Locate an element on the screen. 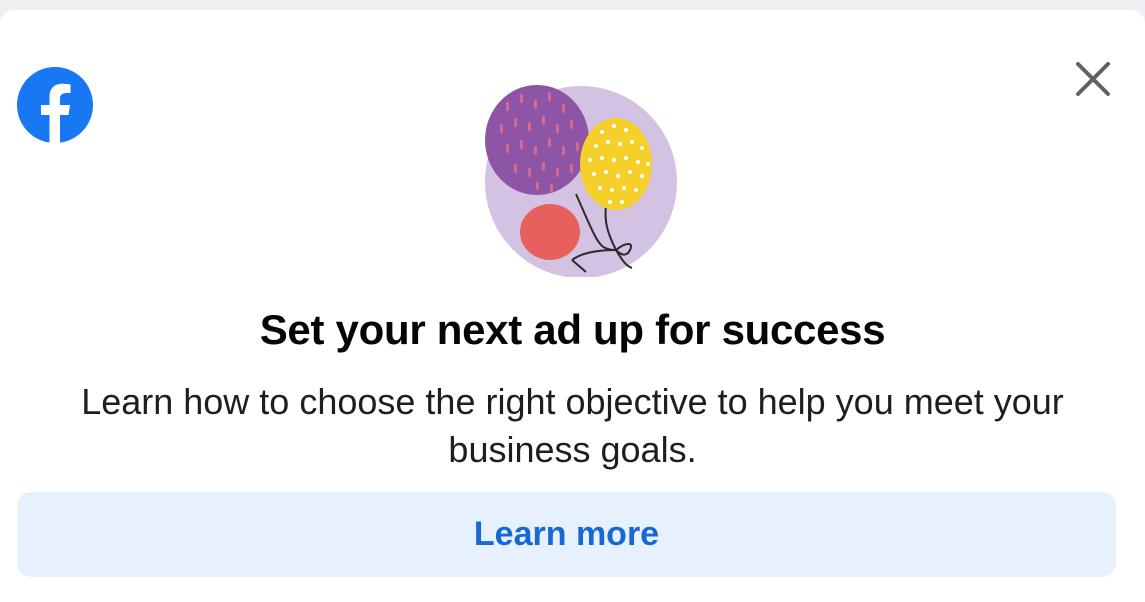  close-button is located at coordinates (1093, 79).